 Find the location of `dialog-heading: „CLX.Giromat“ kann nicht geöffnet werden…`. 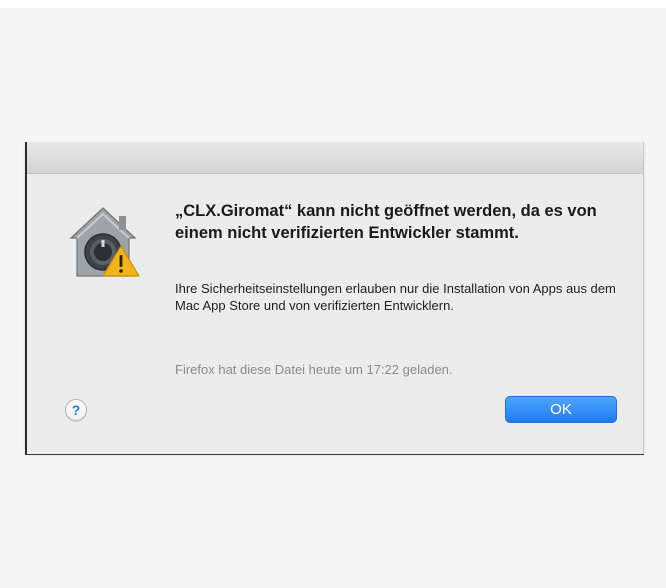

dialog-heading: „CLX.Giromat“ kann nicht geöffnet werden… is located at coordinates (386, 222).